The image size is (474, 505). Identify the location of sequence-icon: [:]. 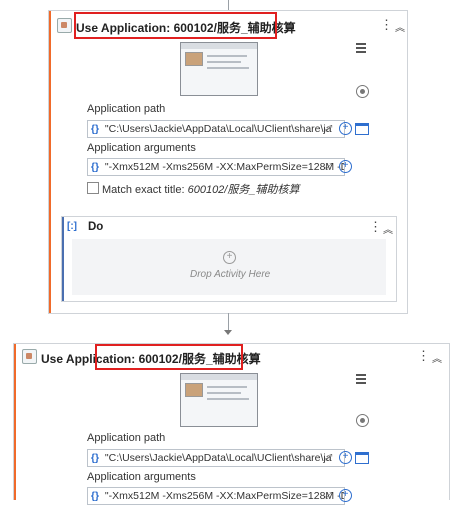
(72, 226).